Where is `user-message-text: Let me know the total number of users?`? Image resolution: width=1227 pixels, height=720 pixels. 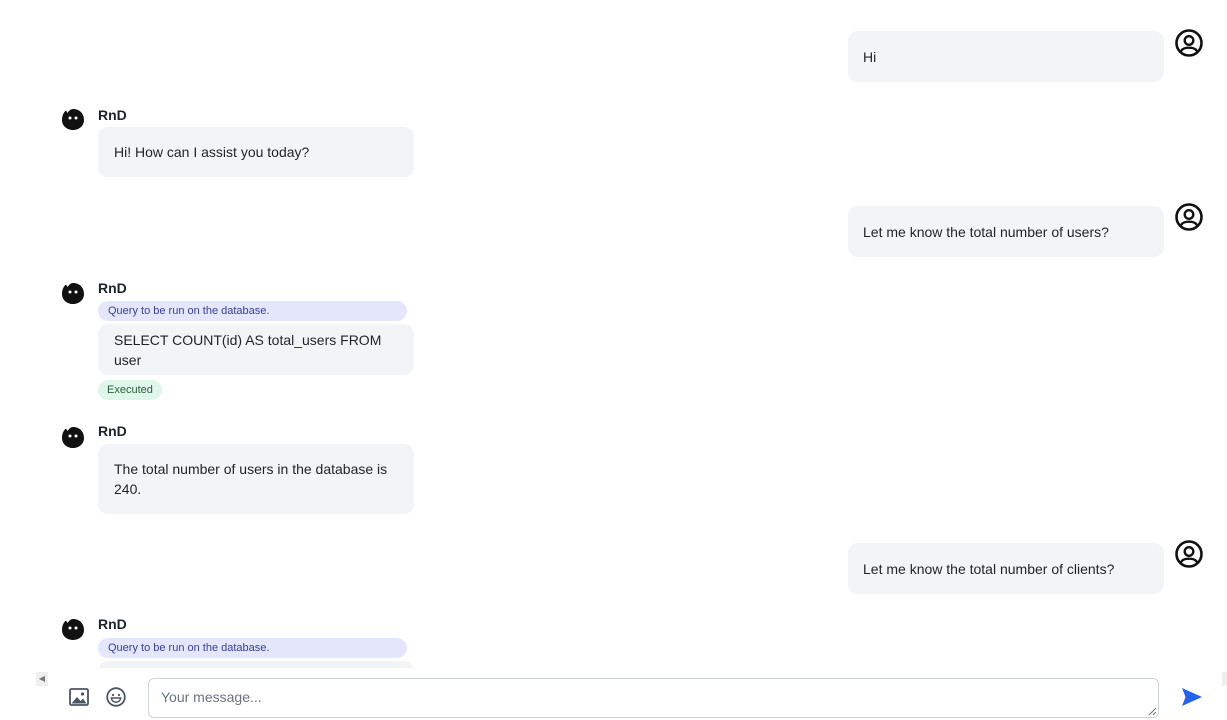
user-message-text: Let me know the total number of users? is located at coordinates (986, 231).